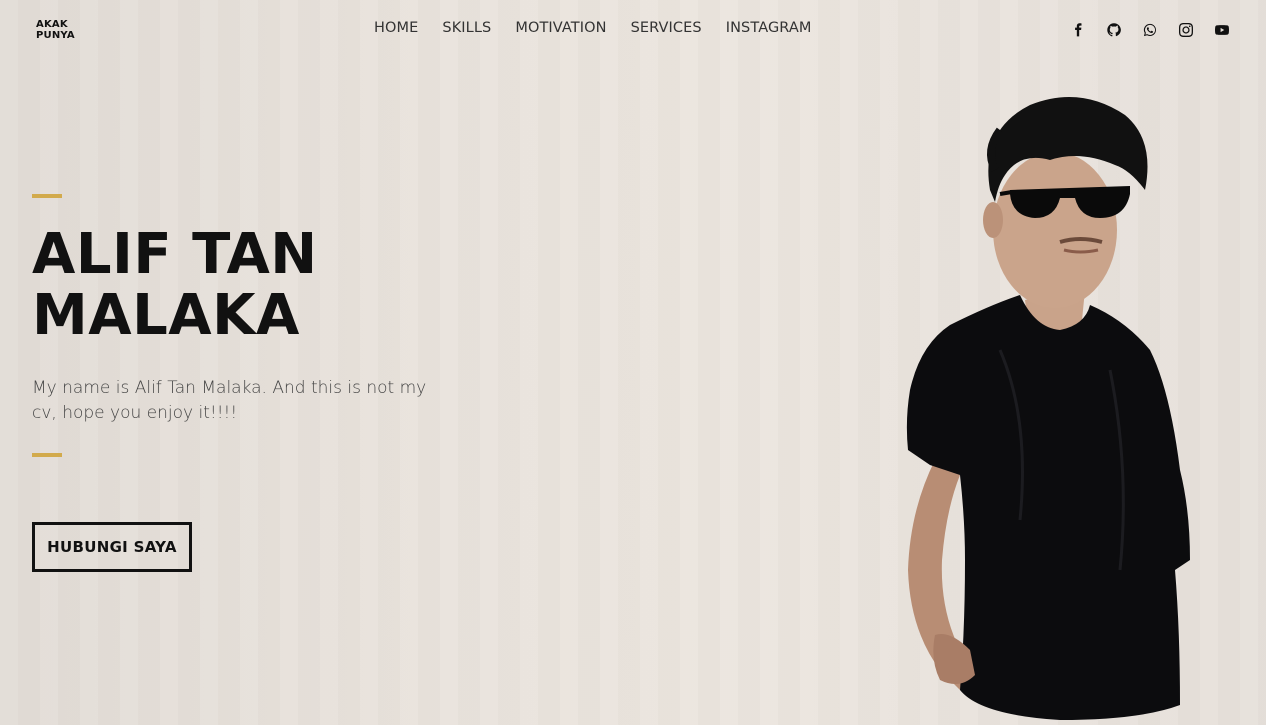  I want to click on whatsapp-icon, so click(1150, 30).